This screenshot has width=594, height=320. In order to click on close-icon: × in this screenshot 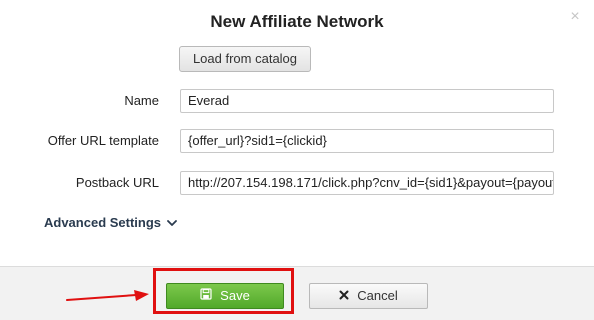, I will do `click(575, 17)`.